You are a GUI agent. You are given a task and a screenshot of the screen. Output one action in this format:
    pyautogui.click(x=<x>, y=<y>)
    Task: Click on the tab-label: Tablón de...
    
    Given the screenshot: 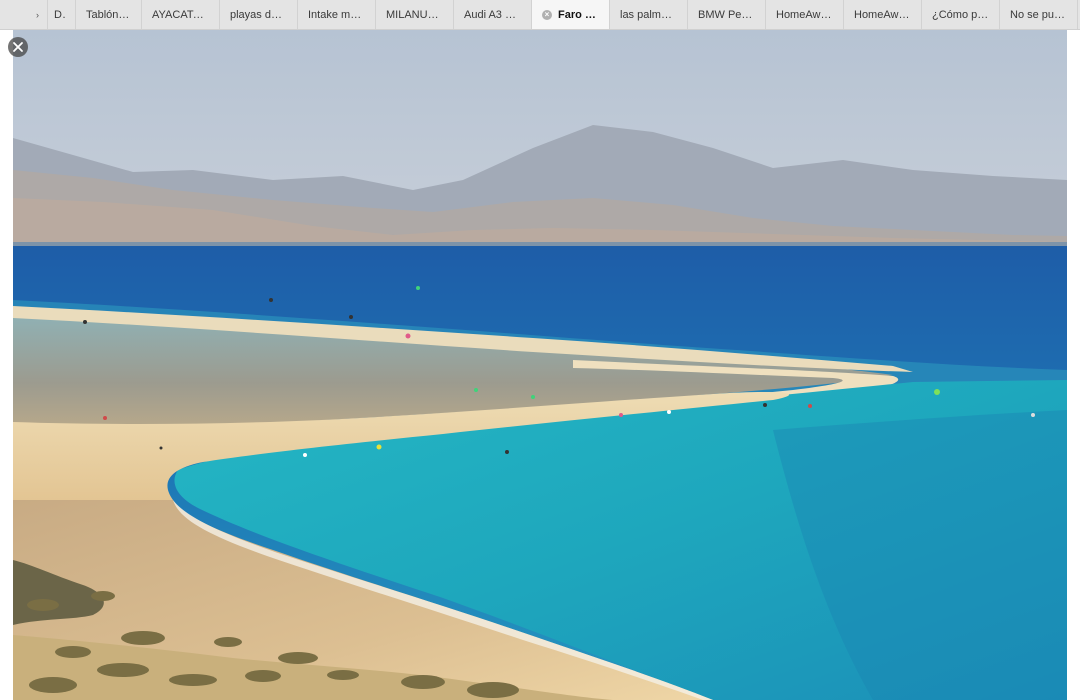 What is the action you would take?
    pyautogui.click(x=108, y=15)
    